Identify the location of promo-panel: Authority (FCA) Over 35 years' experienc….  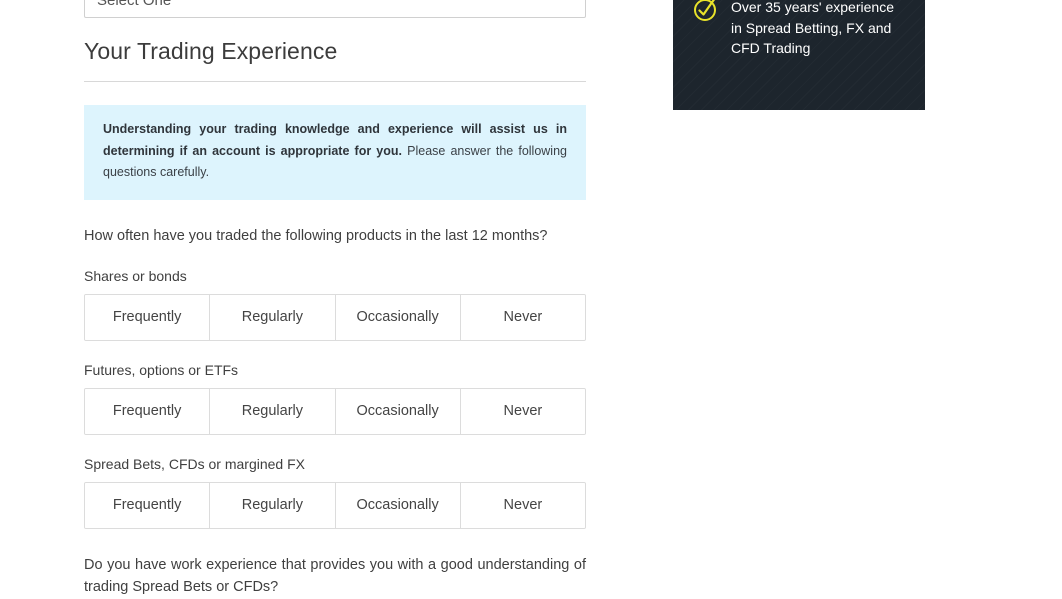
(799, 55).